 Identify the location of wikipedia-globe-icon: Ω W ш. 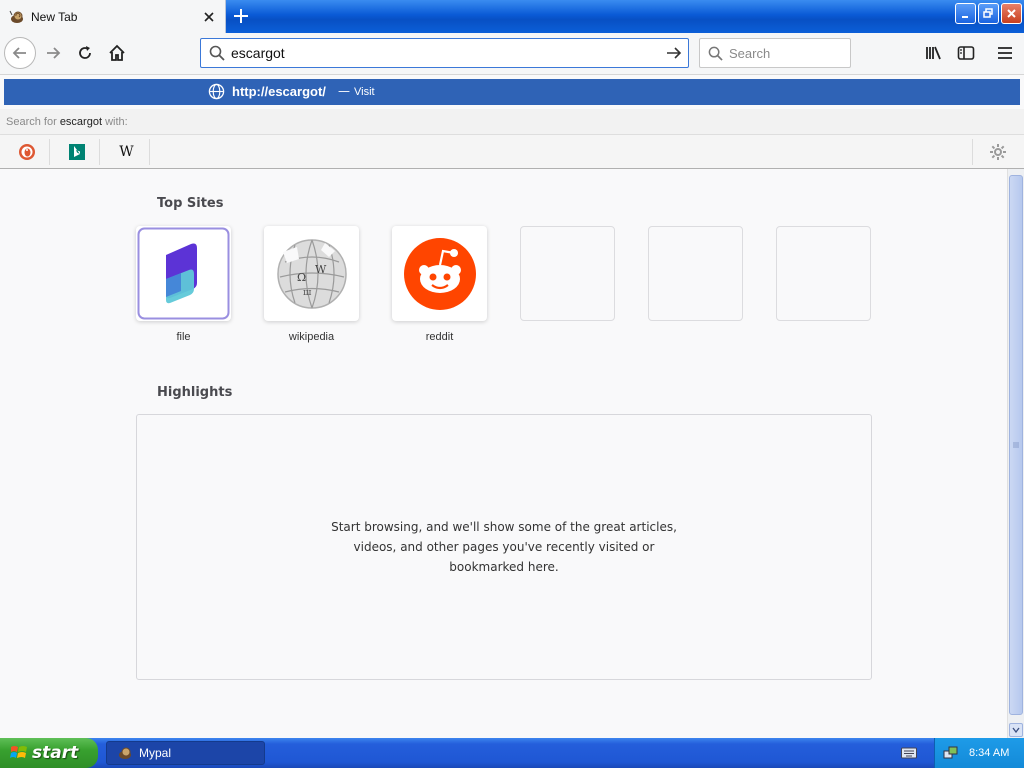
(311, 273).